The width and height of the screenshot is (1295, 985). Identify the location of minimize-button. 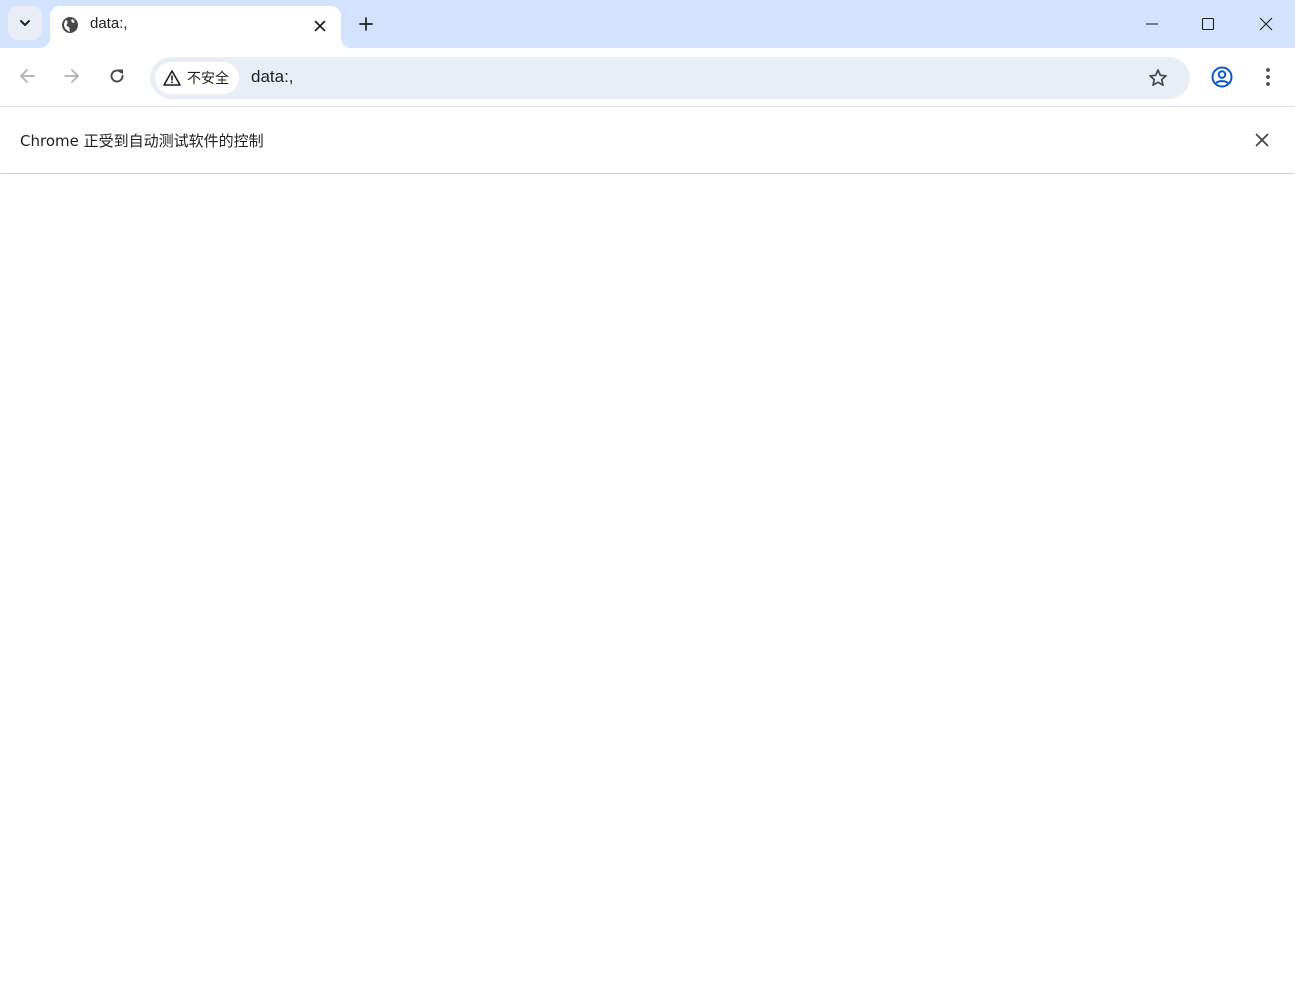
(1152, 24).